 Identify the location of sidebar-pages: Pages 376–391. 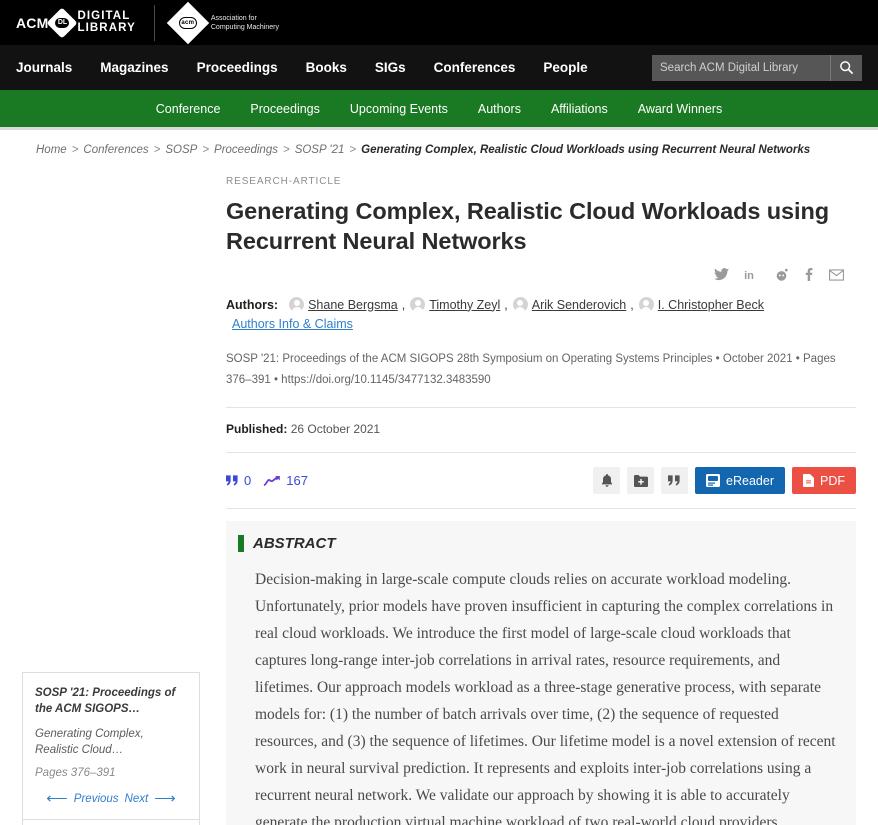
(75, 773).